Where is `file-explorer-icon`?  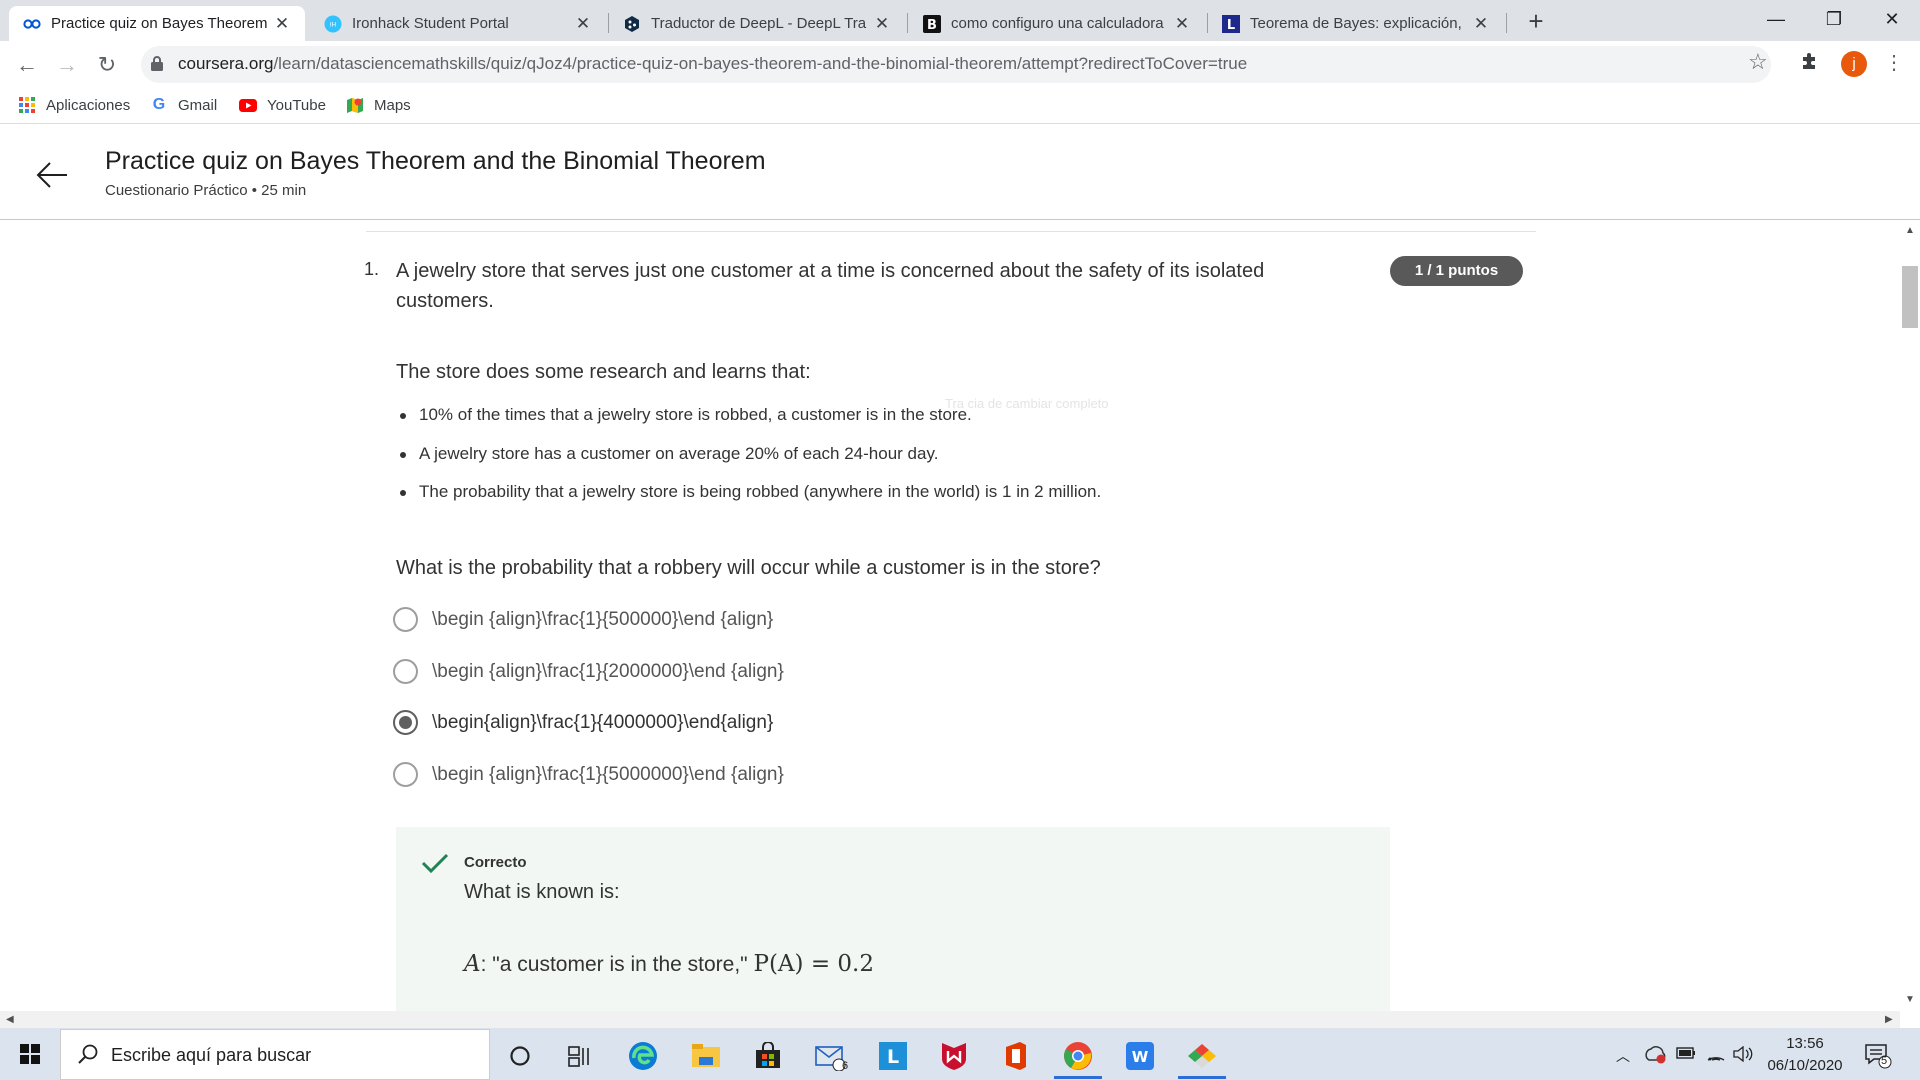 file-explorer-icon is located at coordinates (706, 1056).